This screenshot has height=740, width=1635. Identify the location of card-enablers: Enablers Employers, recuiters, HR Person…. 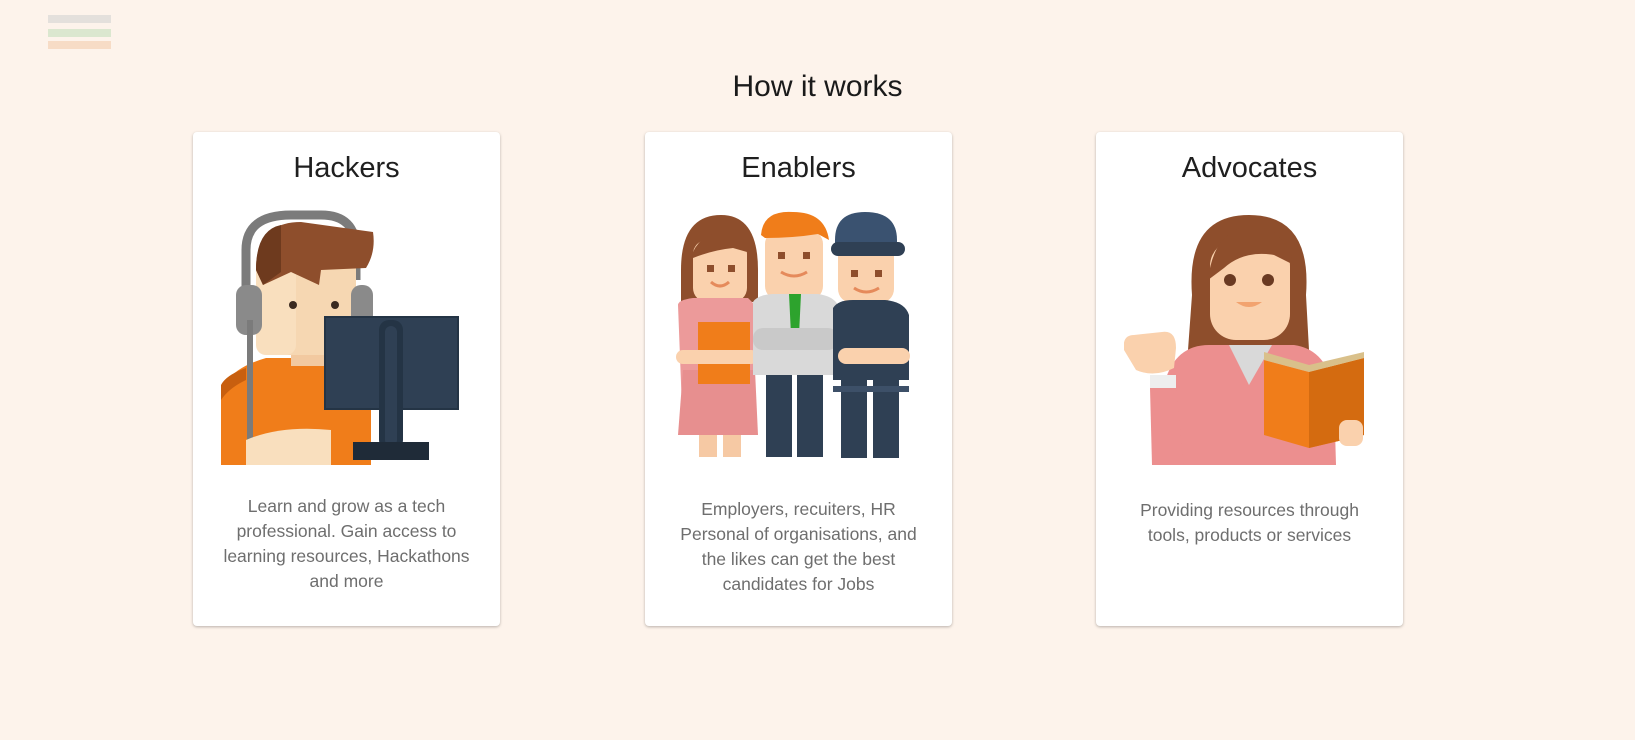
(798, 379).